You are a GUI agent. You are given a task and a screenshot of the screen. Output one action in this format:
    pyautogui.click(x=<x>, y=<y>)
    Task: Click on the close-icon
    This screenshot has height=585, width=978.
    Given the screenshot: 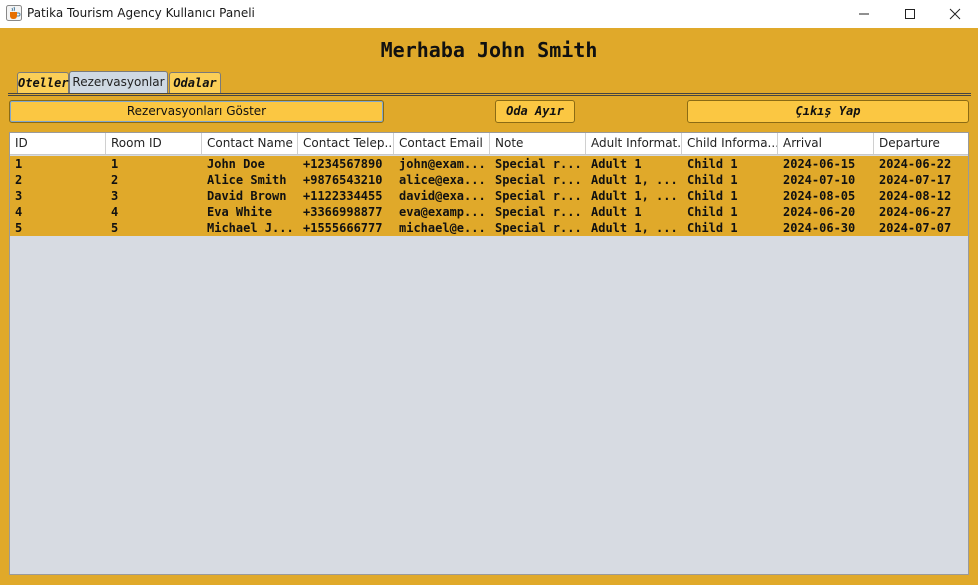 What is the action you would take?
    pyautogui.click(x=955, y=14)
    